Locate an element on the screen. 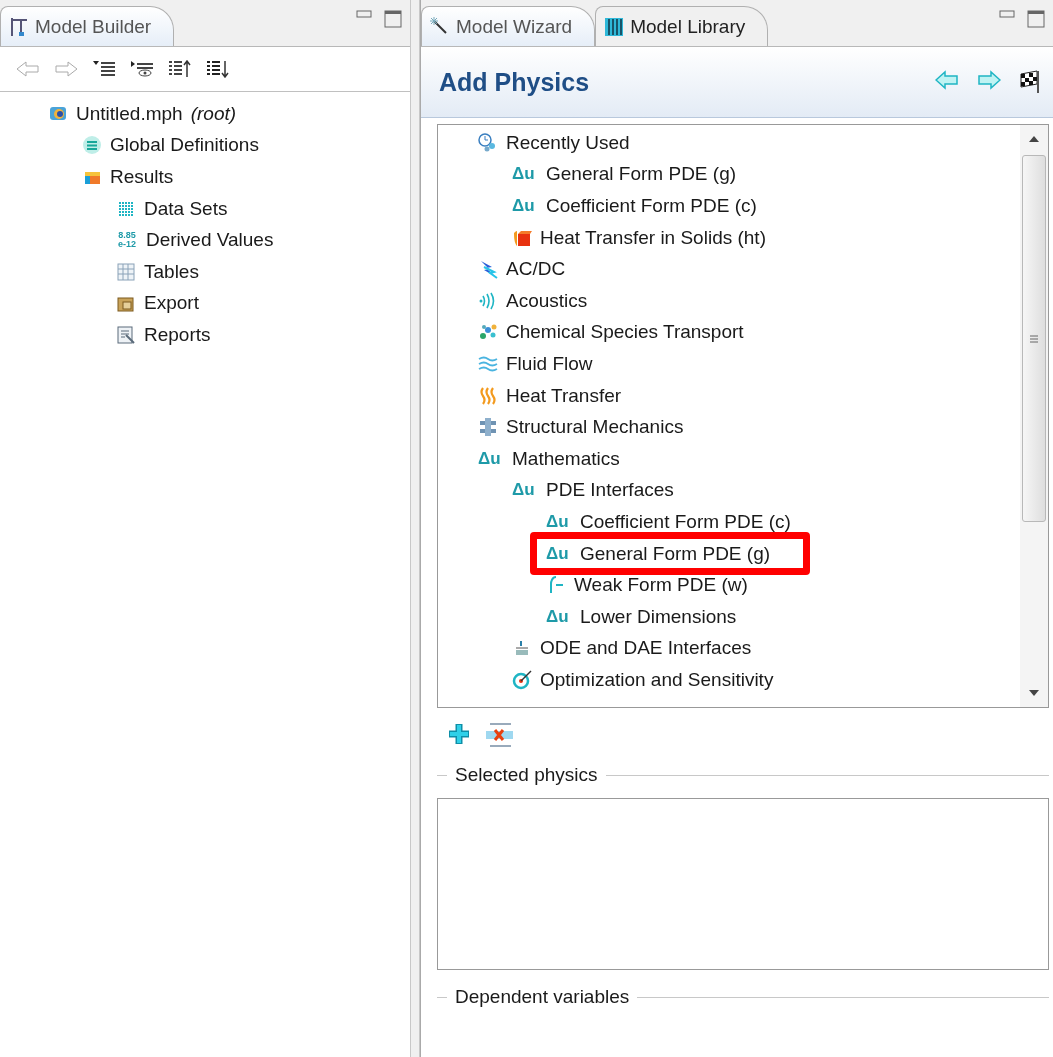 This screenshot has height=1057, width=1053. root-note: (root) is located at coordinates (213, 113).